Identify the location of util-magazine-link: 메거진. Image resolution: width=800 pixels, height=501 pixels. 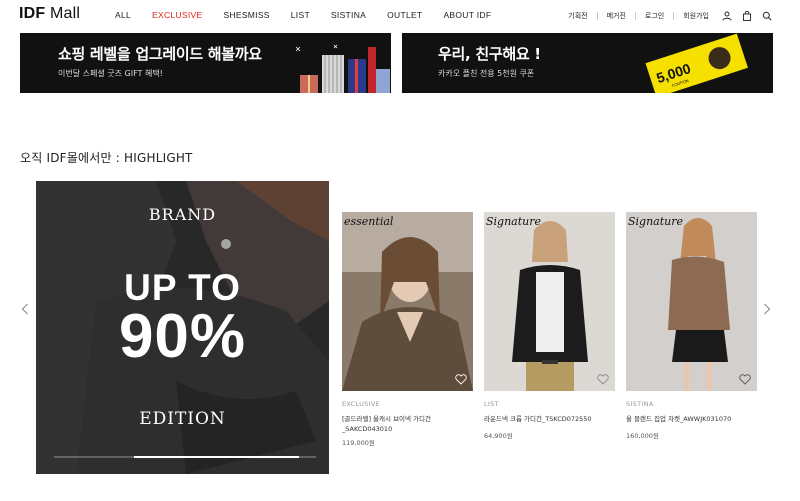
(616, 16).